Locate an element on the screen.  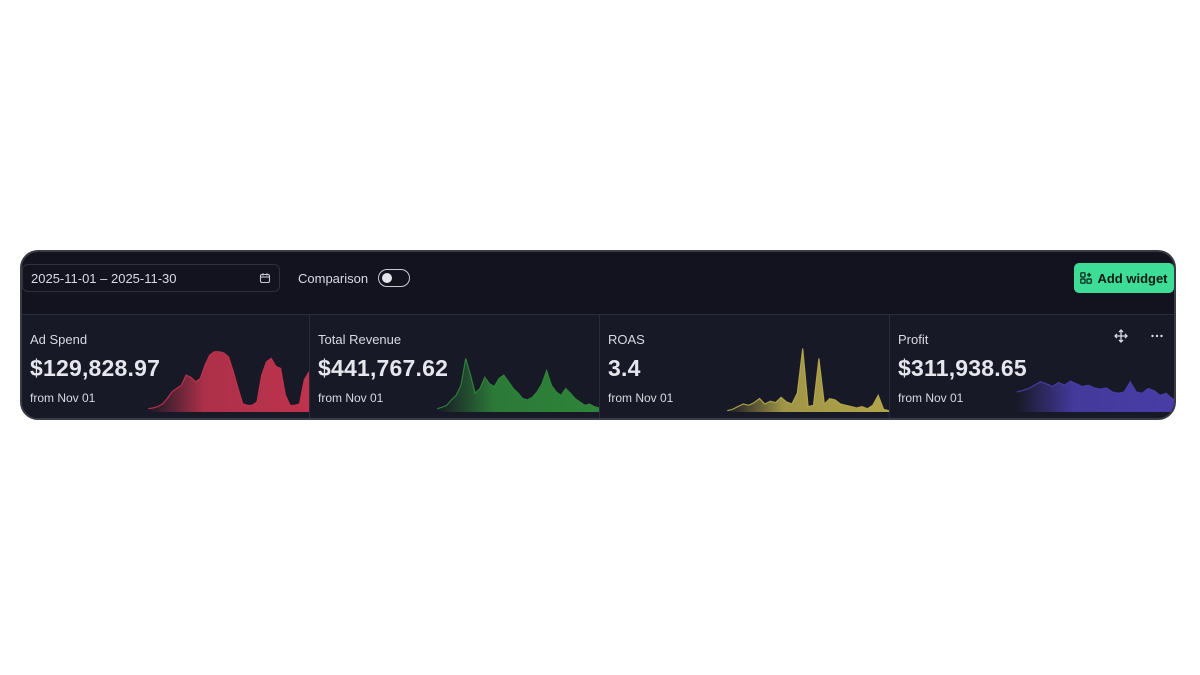
metric-label: Total Revenue is located at coordinates (360, 339).